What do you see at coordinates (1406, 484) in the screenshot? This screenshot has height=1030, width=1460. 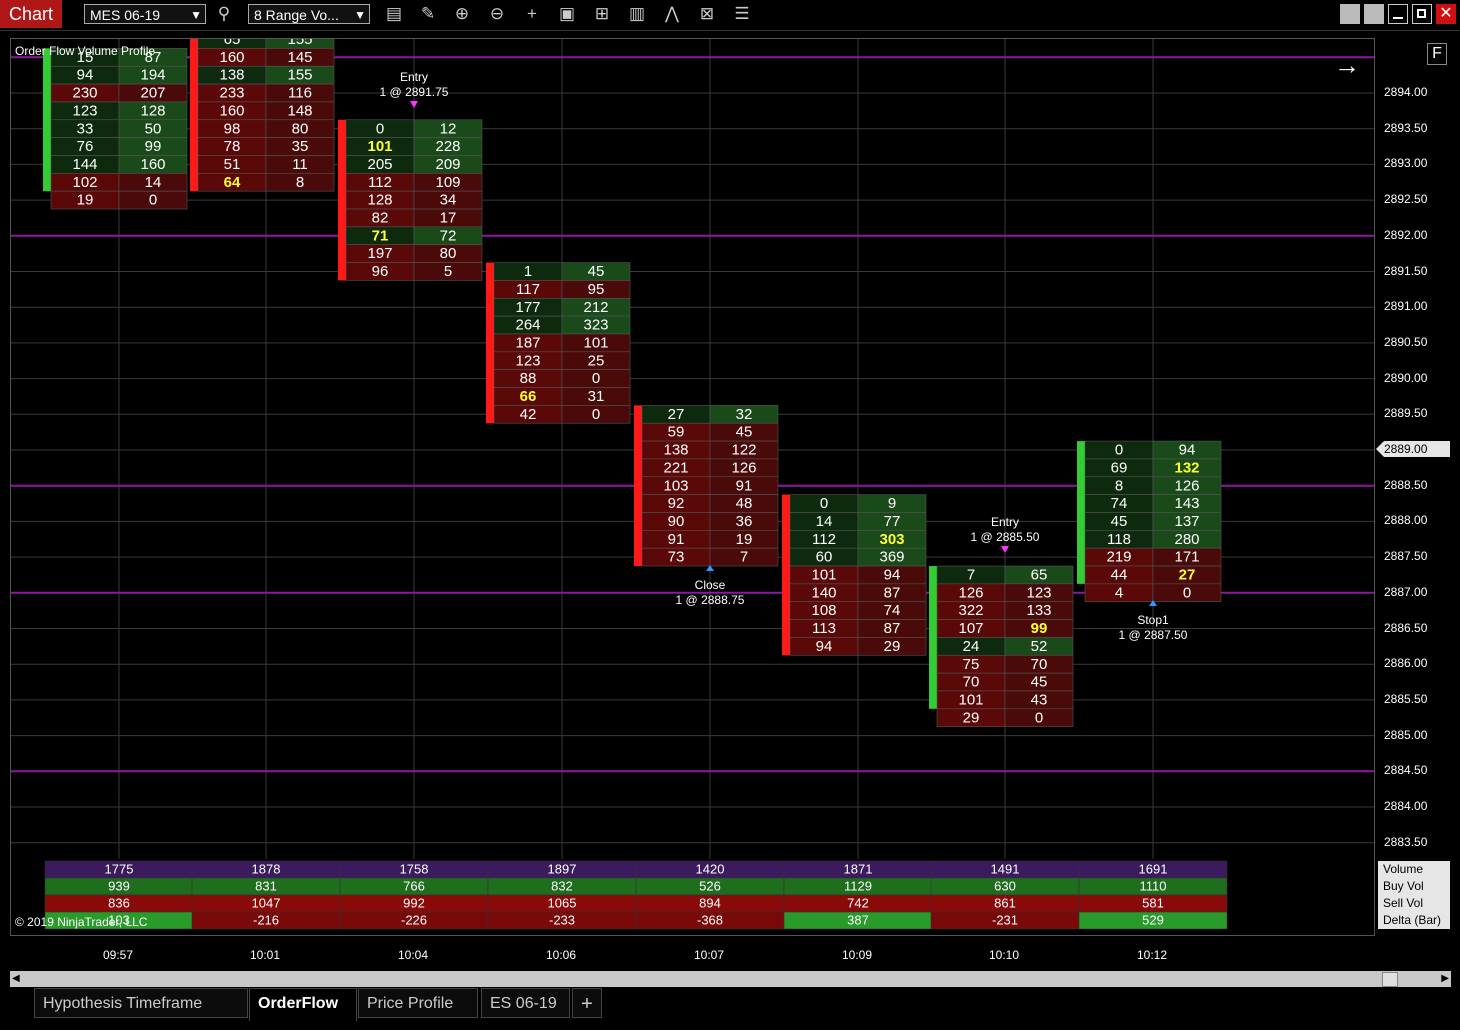 I see `price-tick-label: 2888.50` at bounding box center [1406, 484].